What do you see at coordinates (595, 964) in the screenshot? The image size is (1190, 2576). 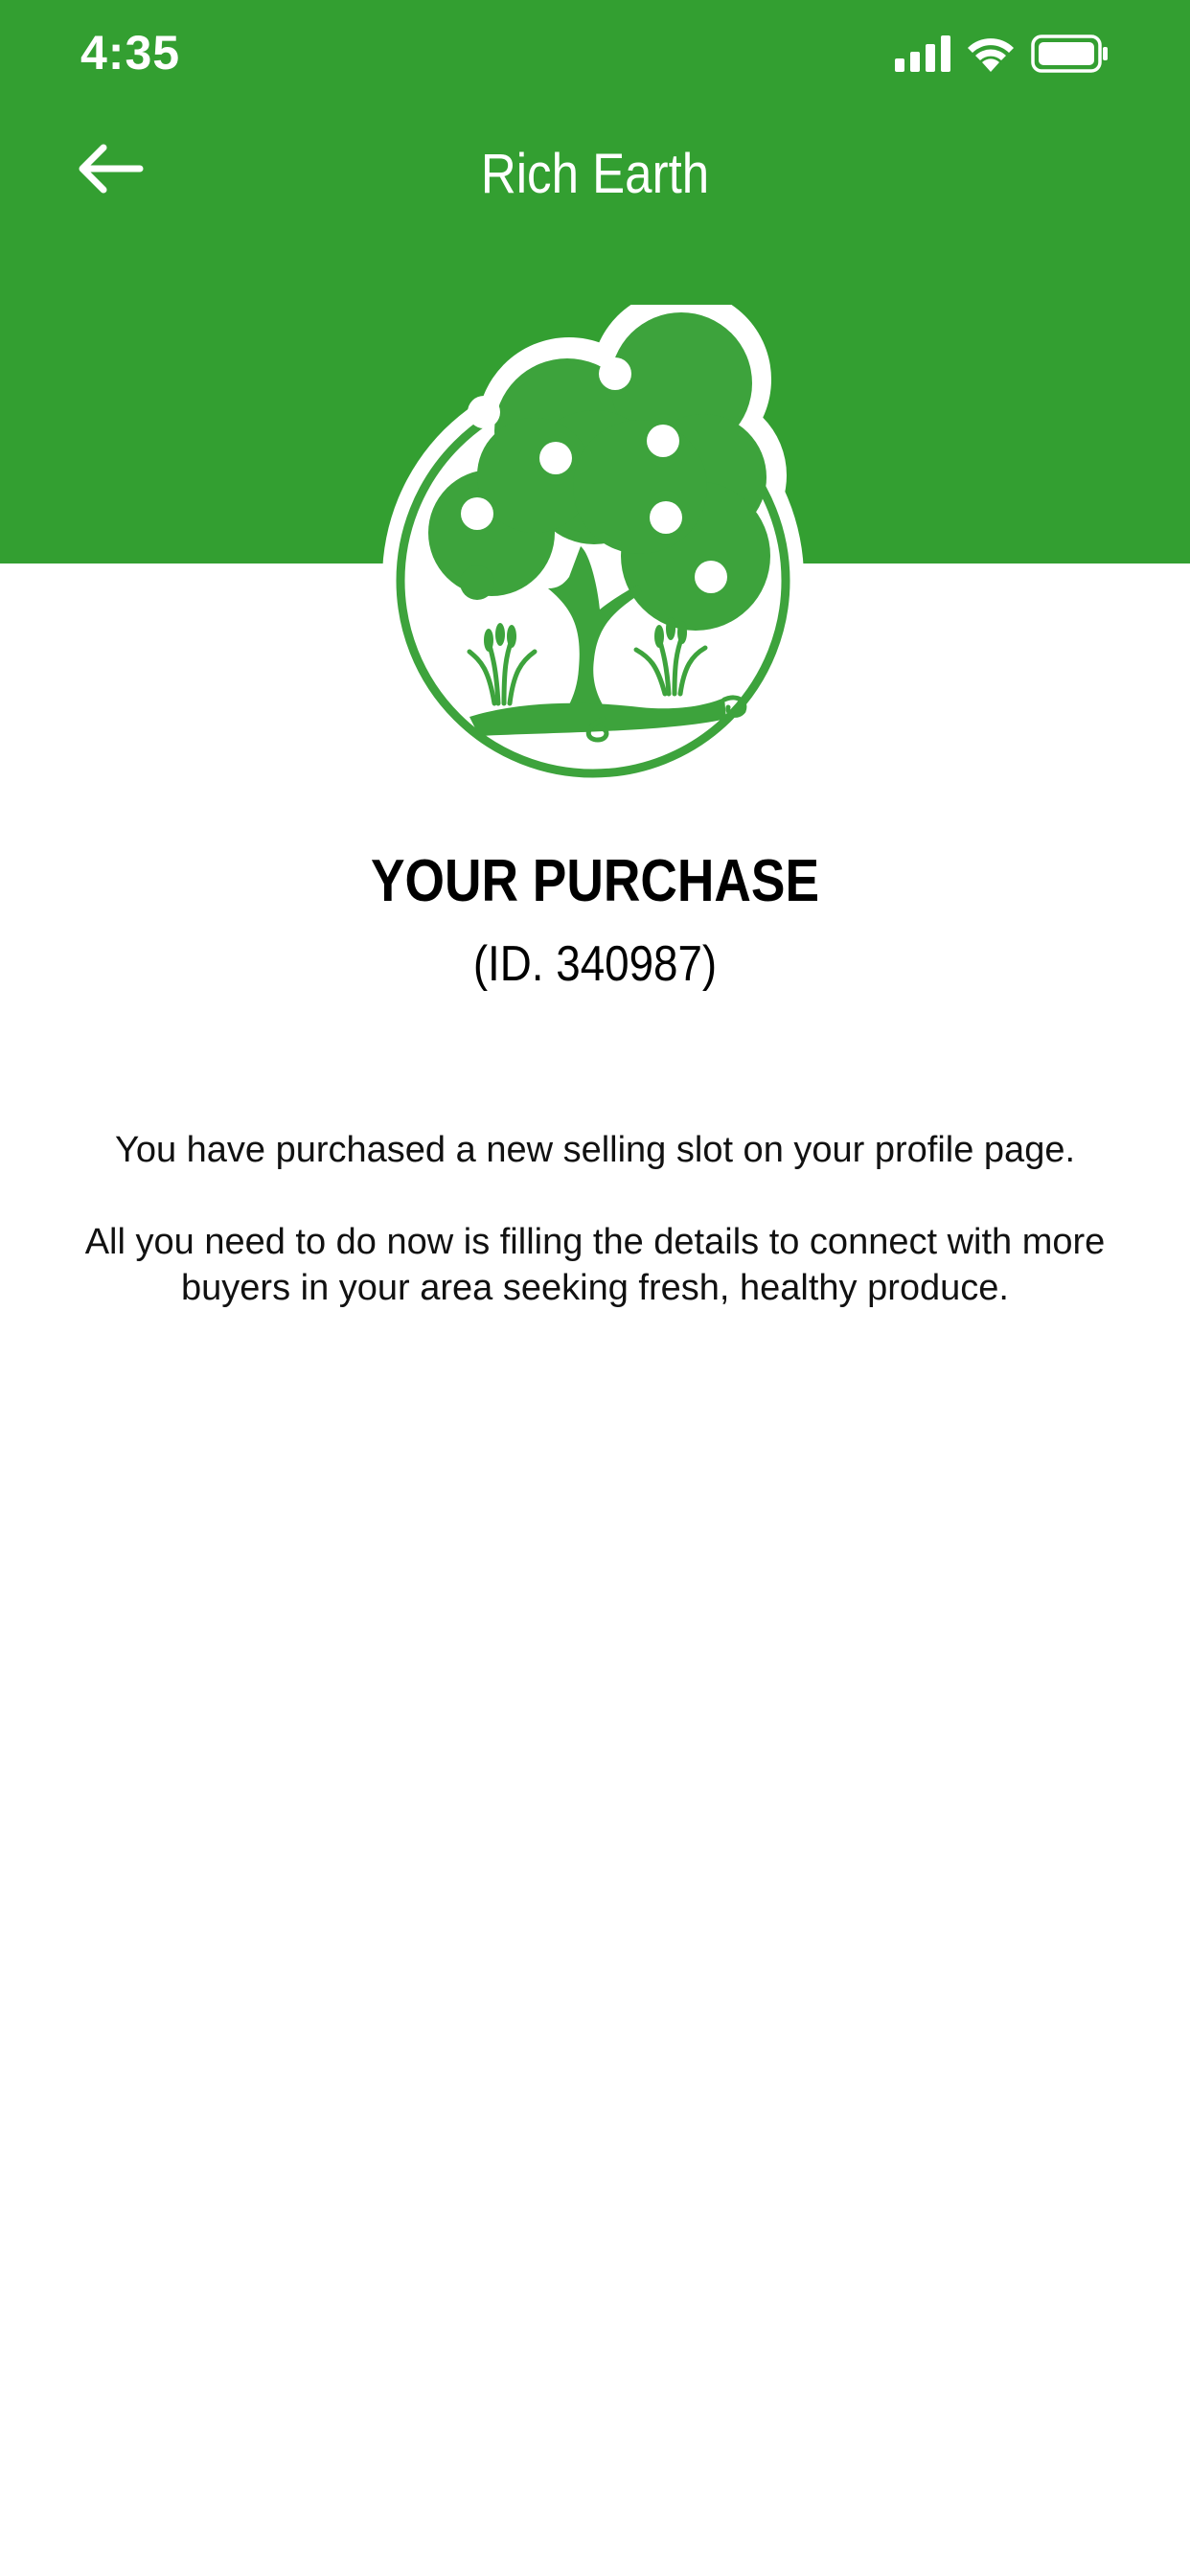 I see `purchase-id: (ID. 340987)` at bounding box center [595, 964].